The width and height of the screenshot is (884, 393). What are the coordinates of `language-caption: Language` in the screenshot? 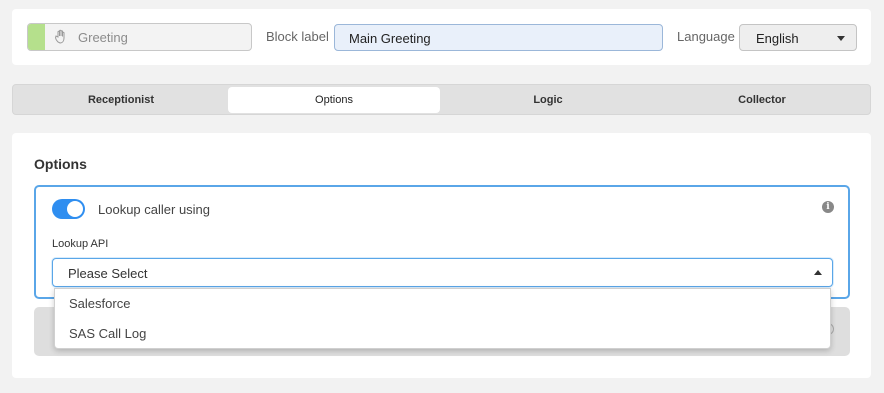 It's located at (706, 36).